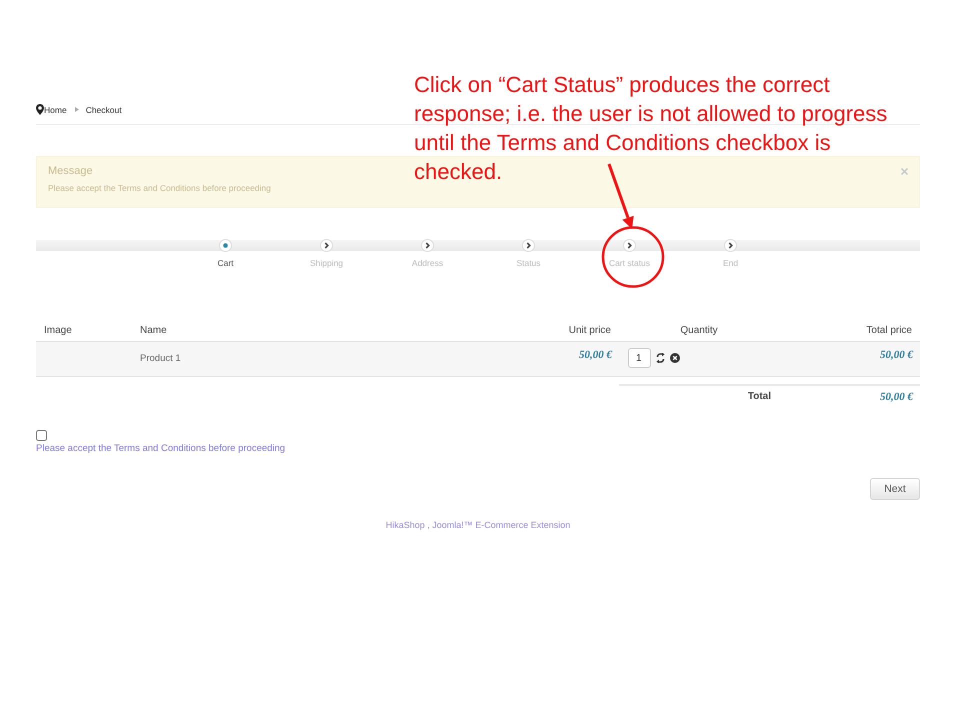 The height and width of the screenshot is (720, 960). Describe the element at coordinates (730, 254) in the screenshot. I see `checkout-step: End` at that location.